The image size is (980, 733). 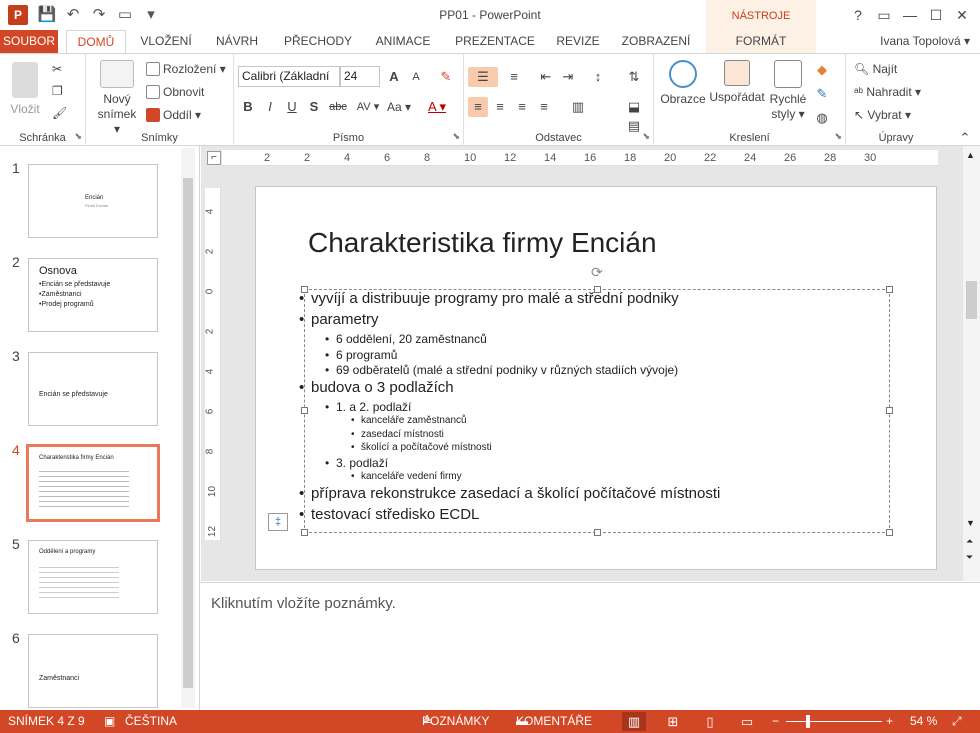 What do you see at coordinates (478, 107) in the screenshot?
I see `align-left-icon: ≡` at bounding box center [478, 107].